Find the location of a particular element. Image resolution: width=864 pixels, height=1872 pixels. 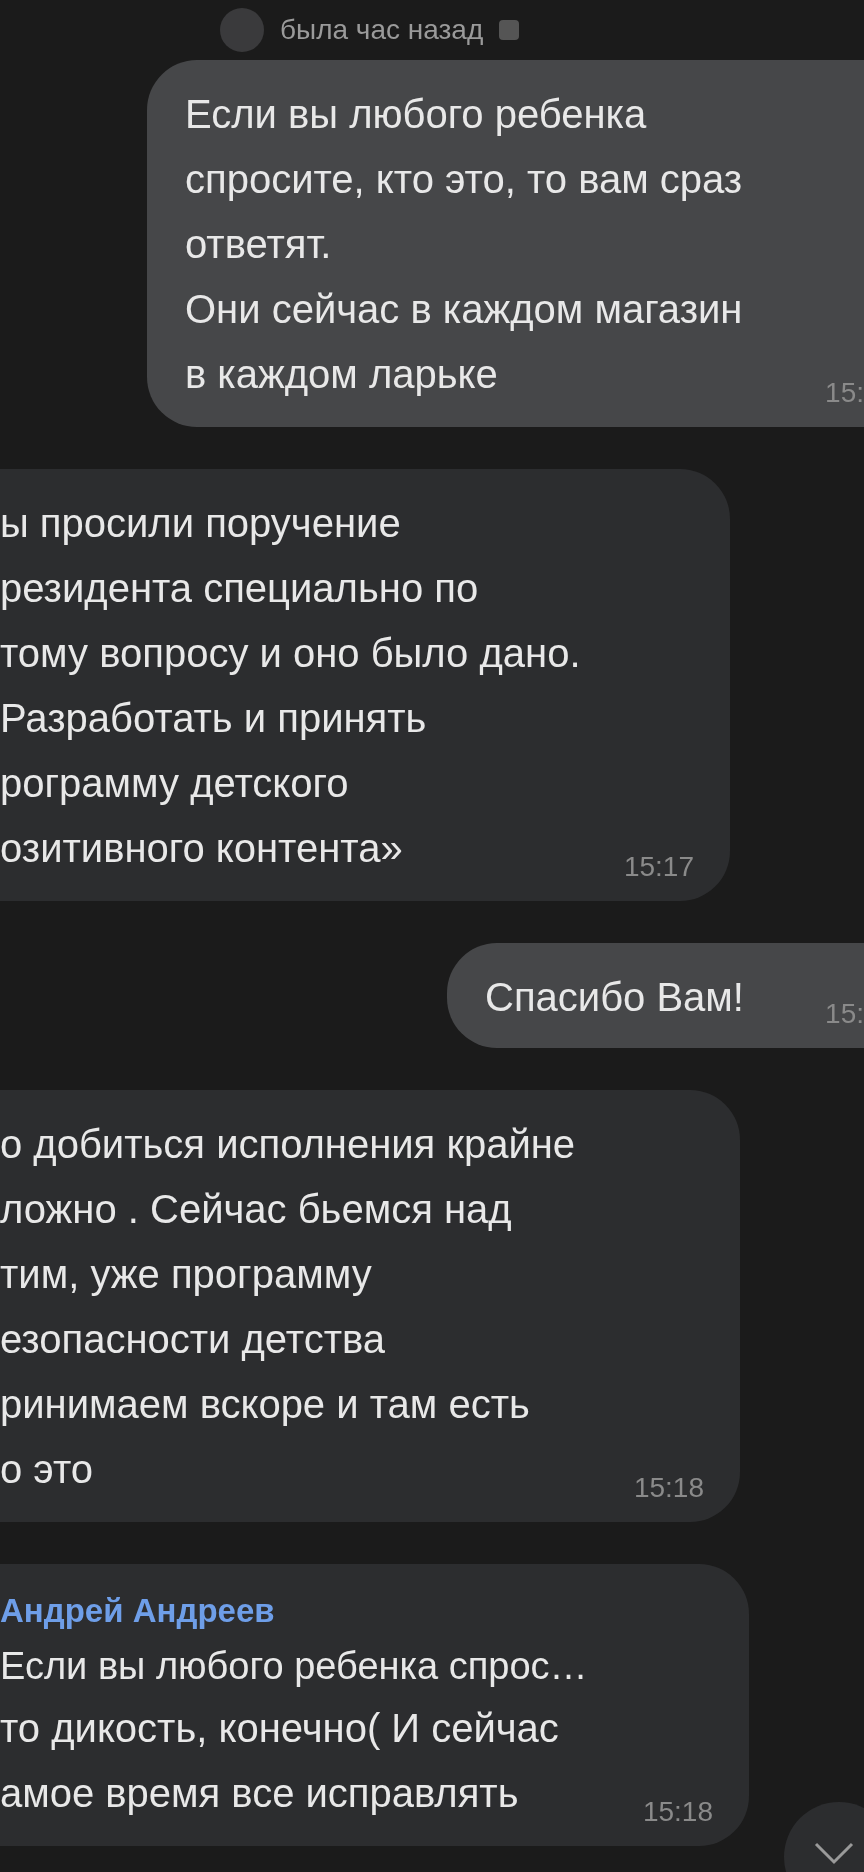

message-text: ответят. is located at coordinates (258, 244).